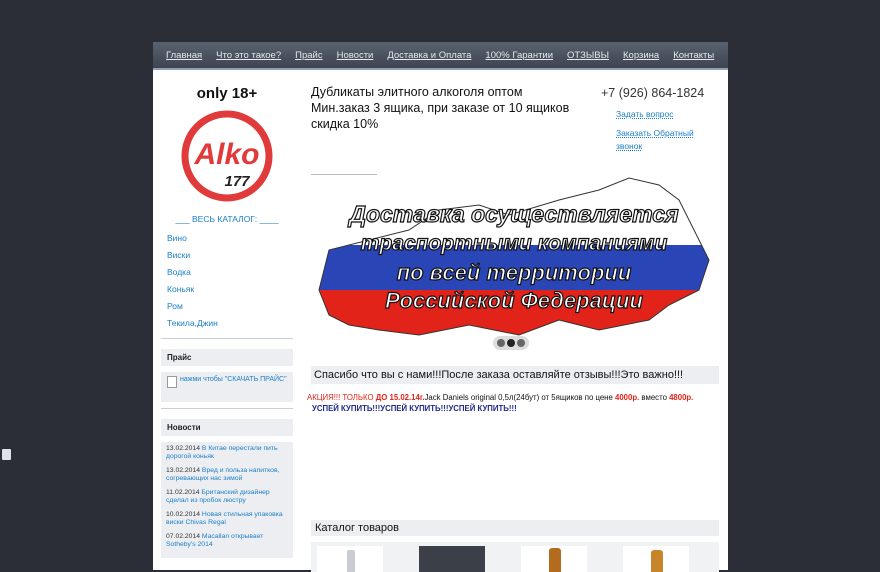 This screenshot has height=572, width=880. What do you see at coordinates (429, 55) in the screenshot?
I see `nav-delivery: Доставка и Оплата` at bounding box center [429, 55].